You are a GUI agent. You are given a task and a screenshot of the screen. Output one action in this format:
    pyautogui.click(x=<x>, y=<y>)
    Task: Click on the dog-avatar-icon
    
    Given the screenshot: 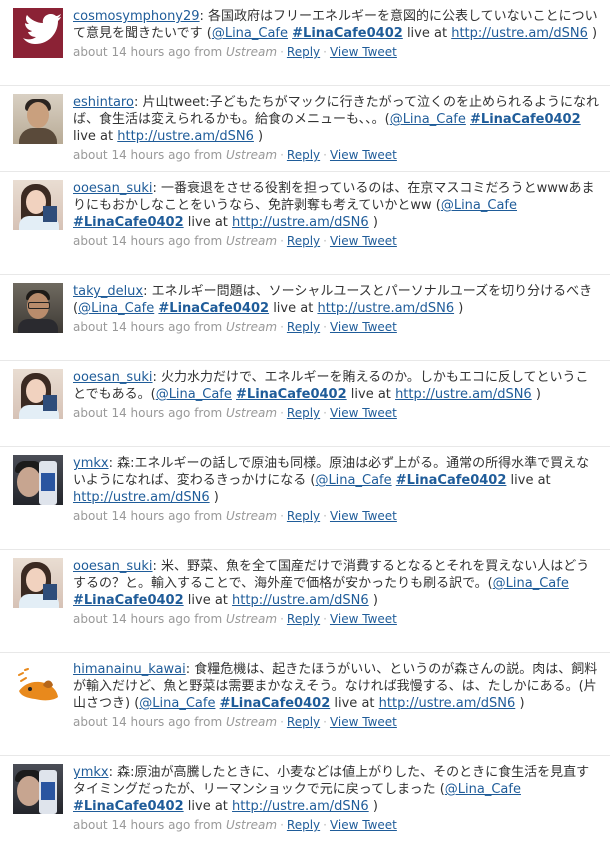 What is the action you would take?
    pyautogui.click(x=38, y=684)
    